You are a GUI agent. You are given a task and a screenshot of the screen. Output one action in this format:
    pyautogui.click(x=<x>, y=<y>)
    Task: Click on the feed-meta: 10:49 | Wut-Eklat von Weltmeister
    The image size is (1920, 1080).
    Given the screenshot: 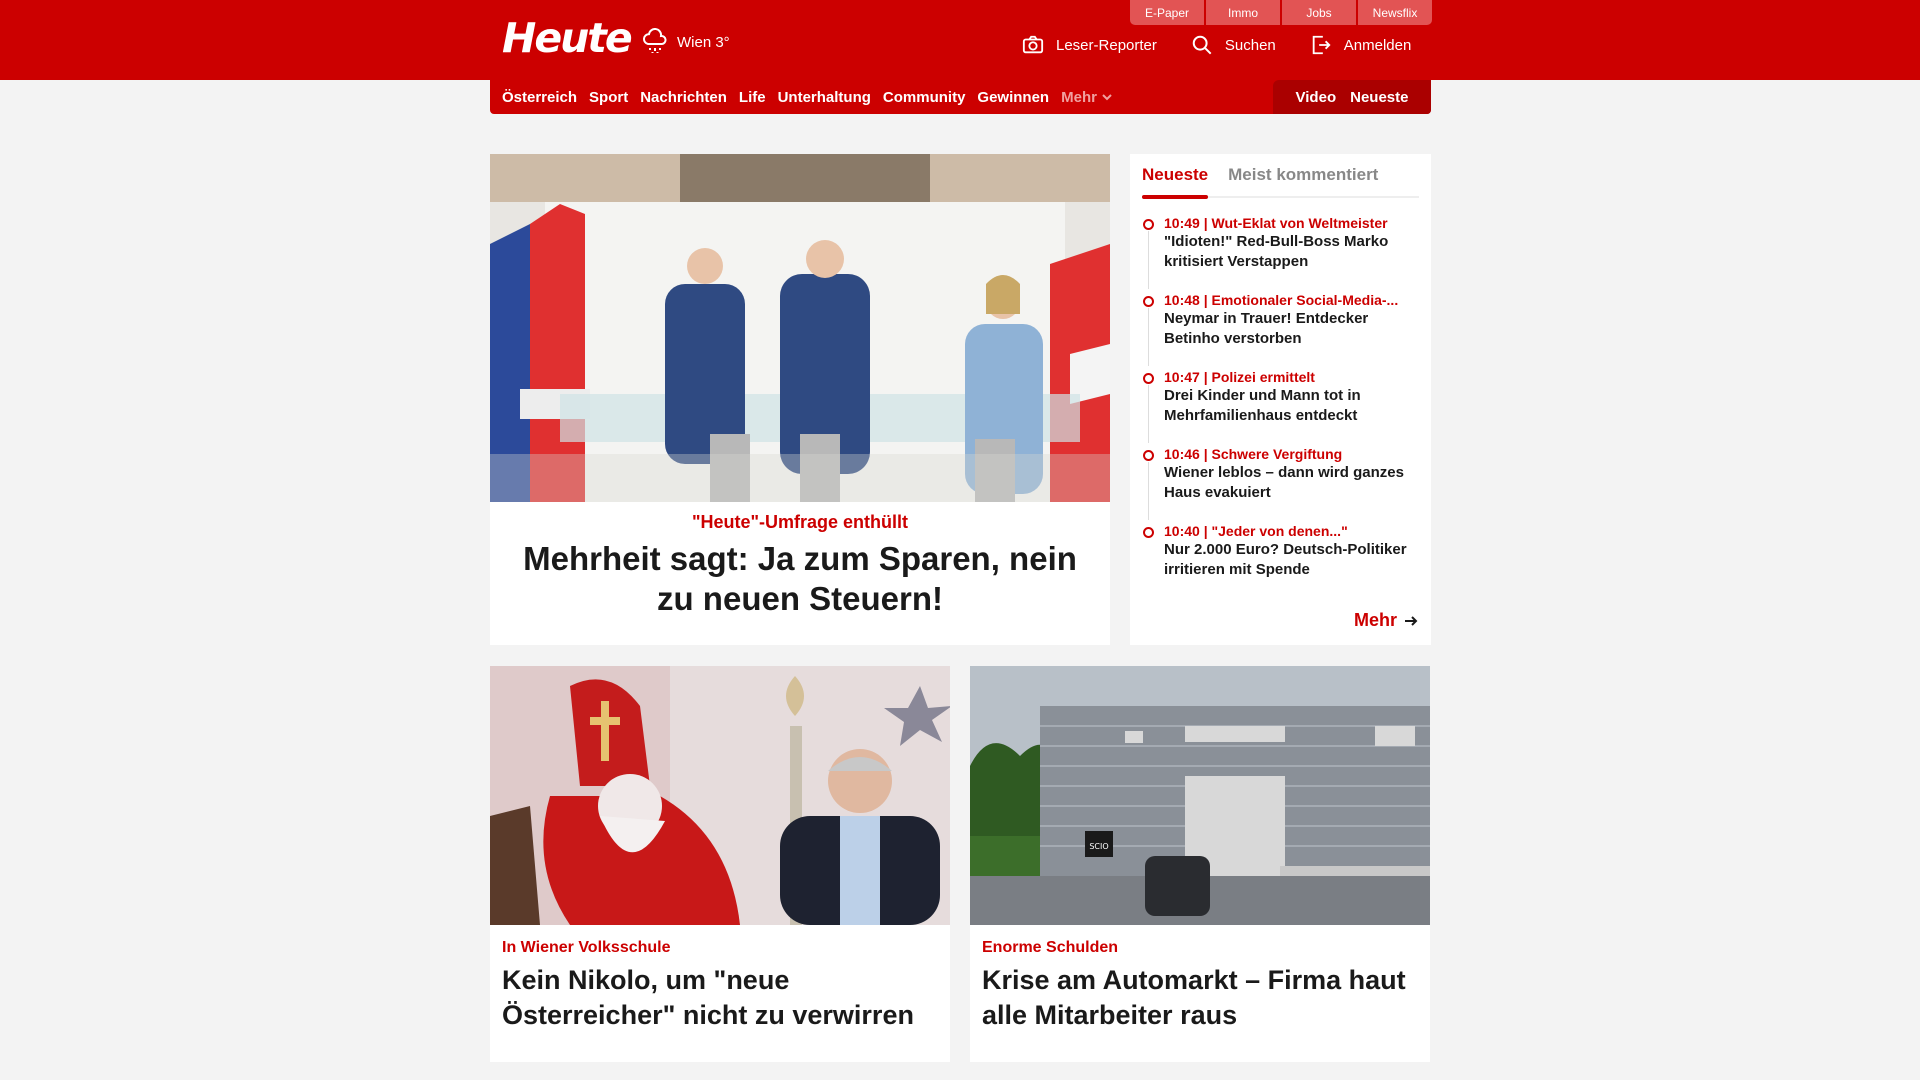 What is the action you would take?
    pyautogui.click(x=1276, y=223)
    